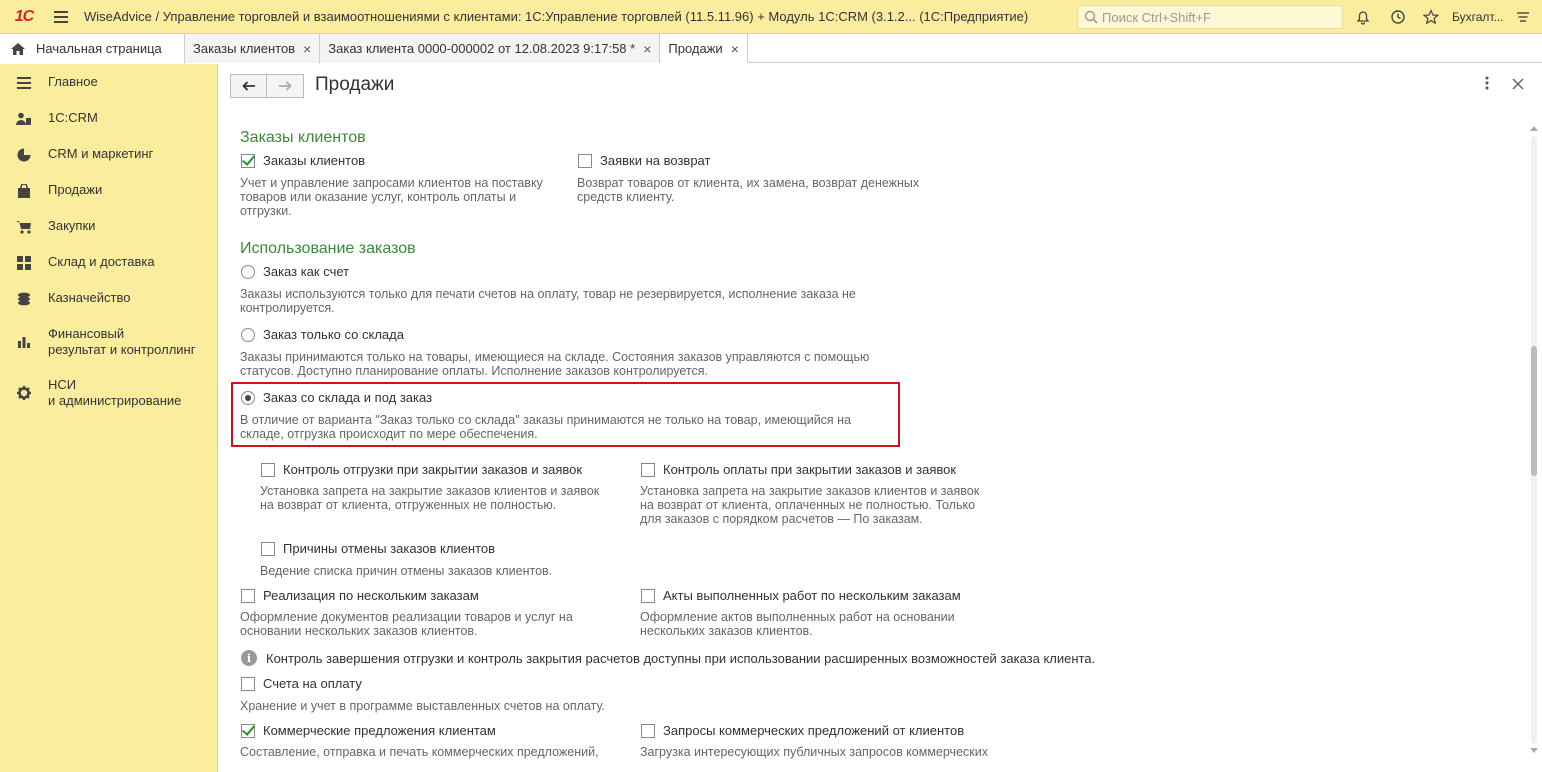 This screenshot has height=772, width=1542. Describe the element at coordinates (333, 334) in the screenshot. I see `option-label: Заказ только со склада` at that location.